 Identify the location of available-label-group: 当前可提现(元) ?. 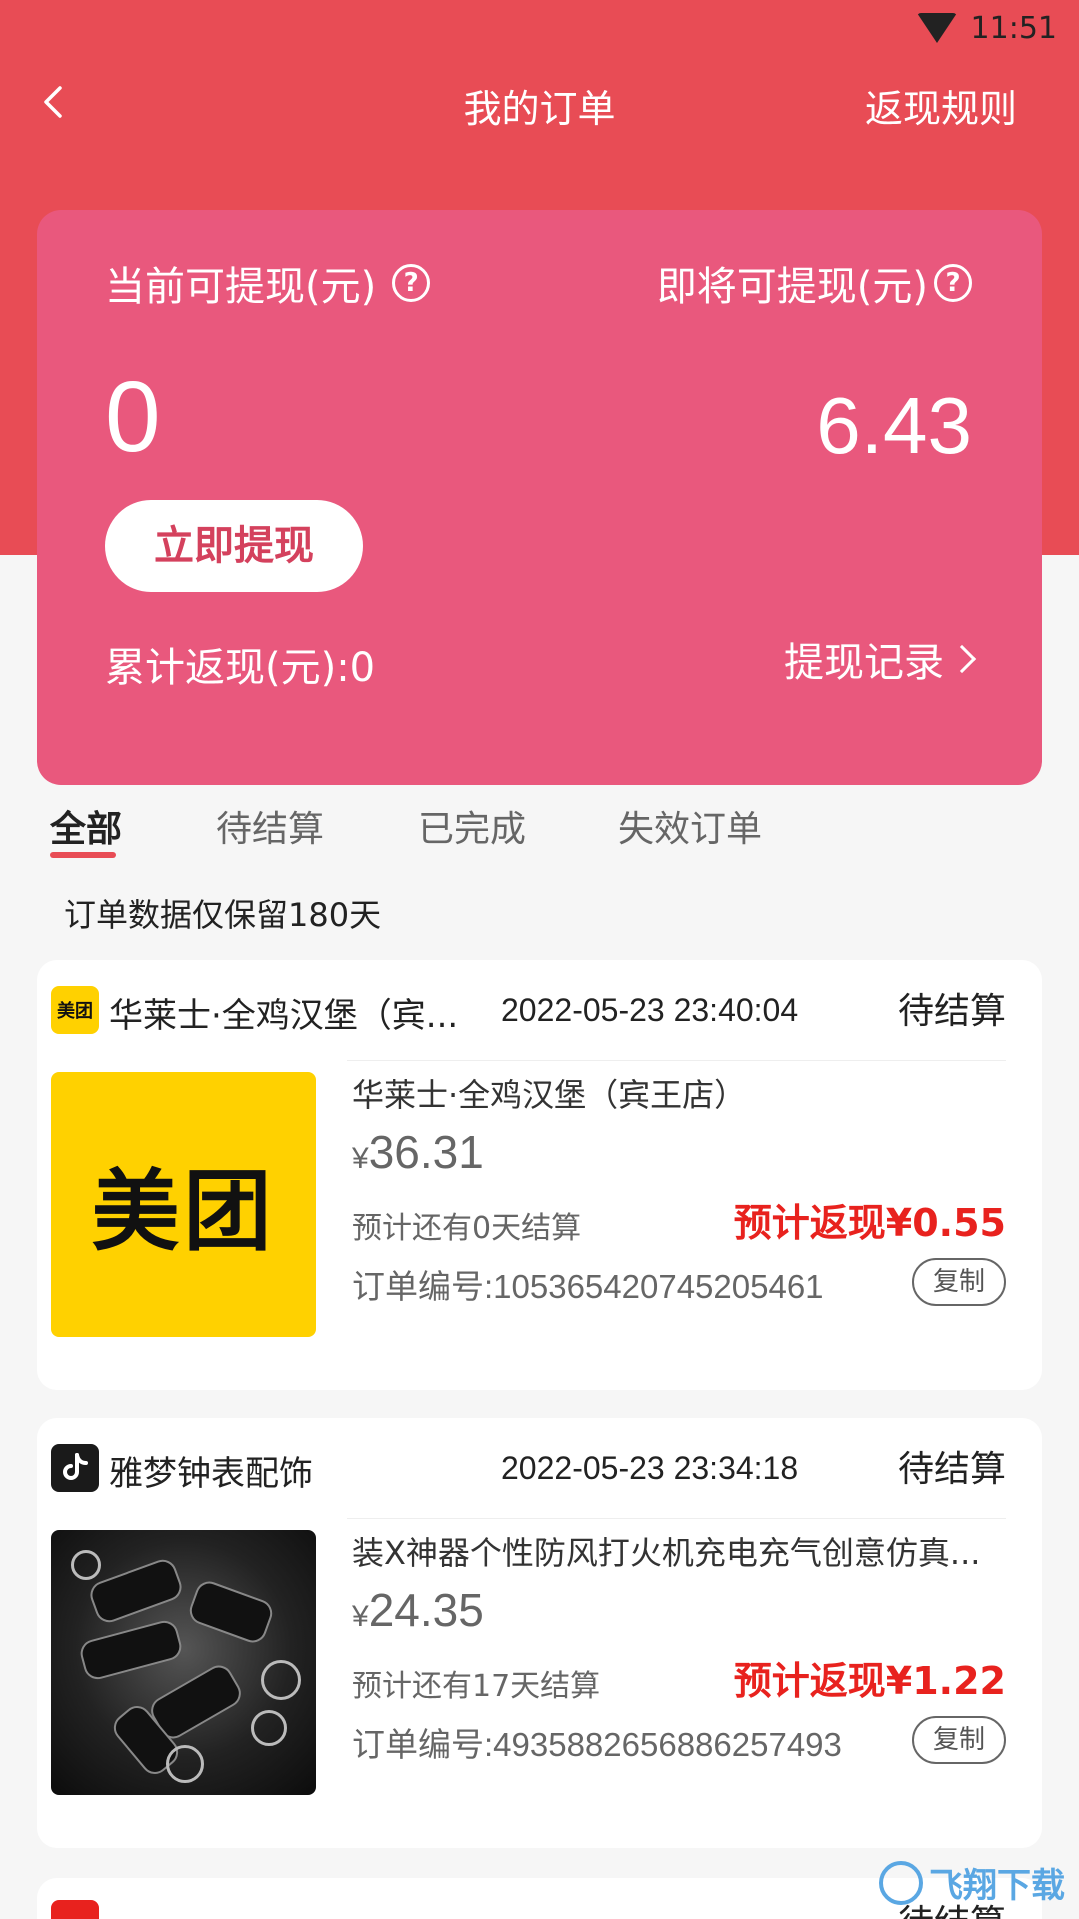
(268, 283).